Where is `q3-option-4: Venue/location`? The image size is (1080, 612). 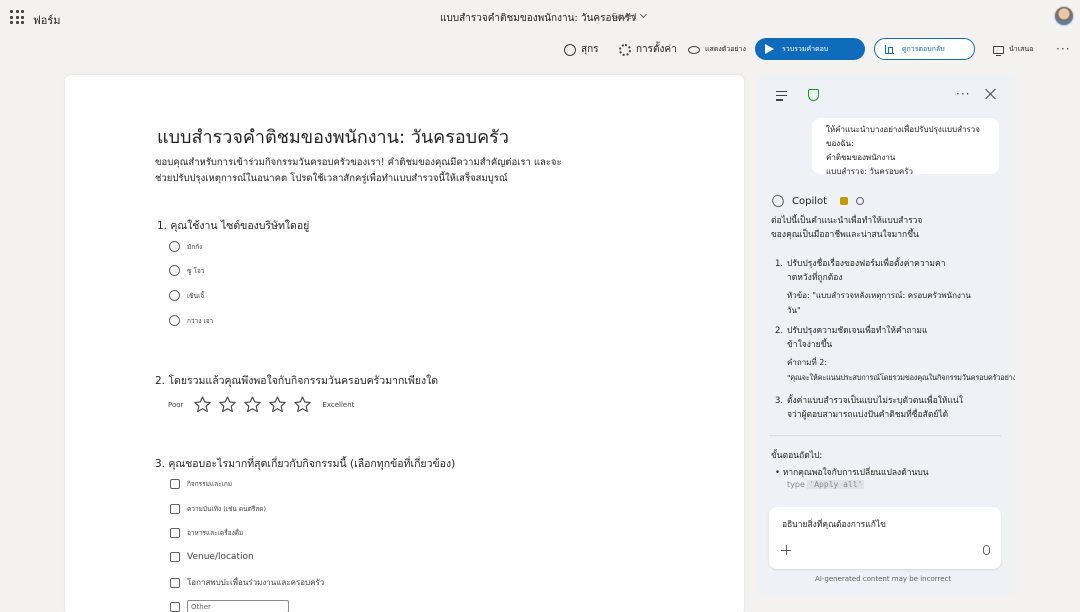
q3-option-4: Venue/location is located at coordinates (212, 557).